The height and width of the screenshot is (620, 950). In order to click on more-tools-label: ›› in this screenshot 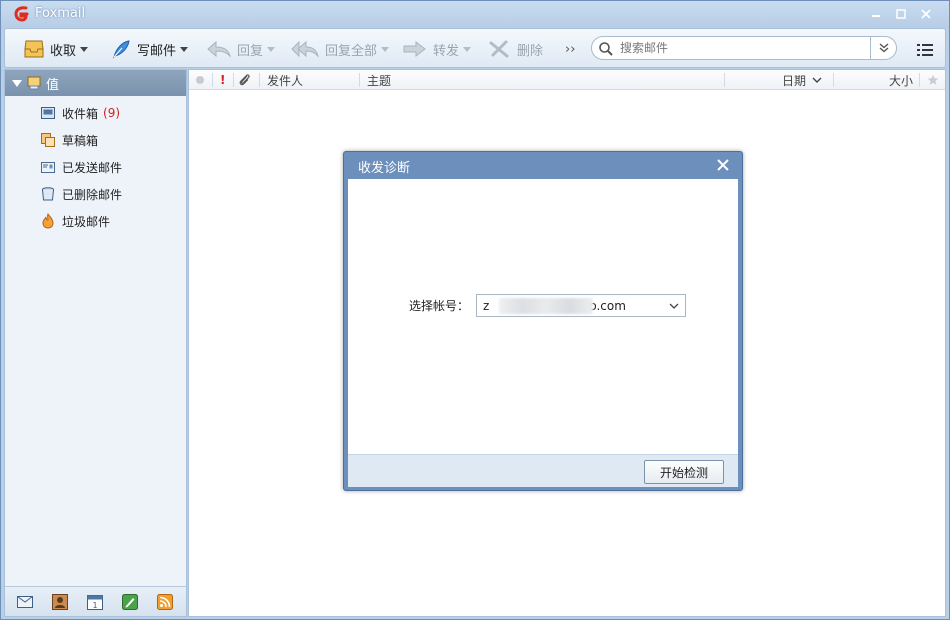, I will do `click(570, 49)`.